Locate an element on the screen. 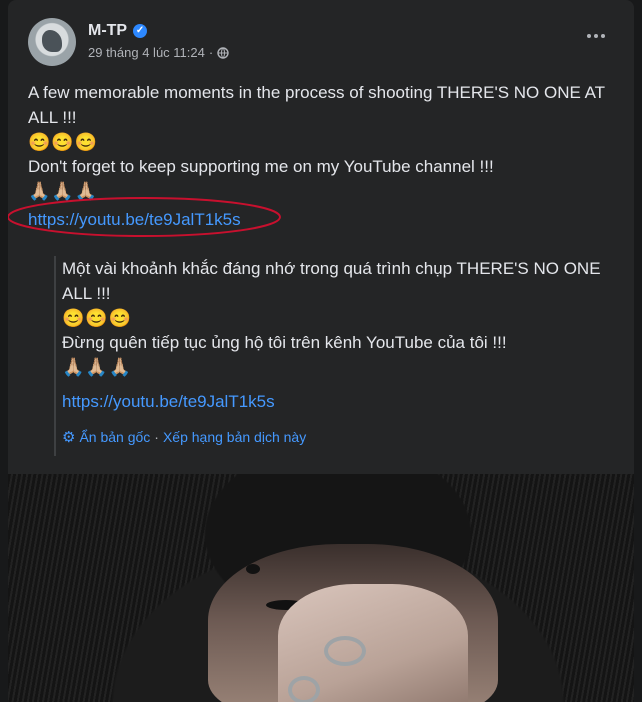 This screenshot has height=702, width=642. post-timestamp: 29 tháng 4 lúc 11:24 is located at coordinates (146, 52).